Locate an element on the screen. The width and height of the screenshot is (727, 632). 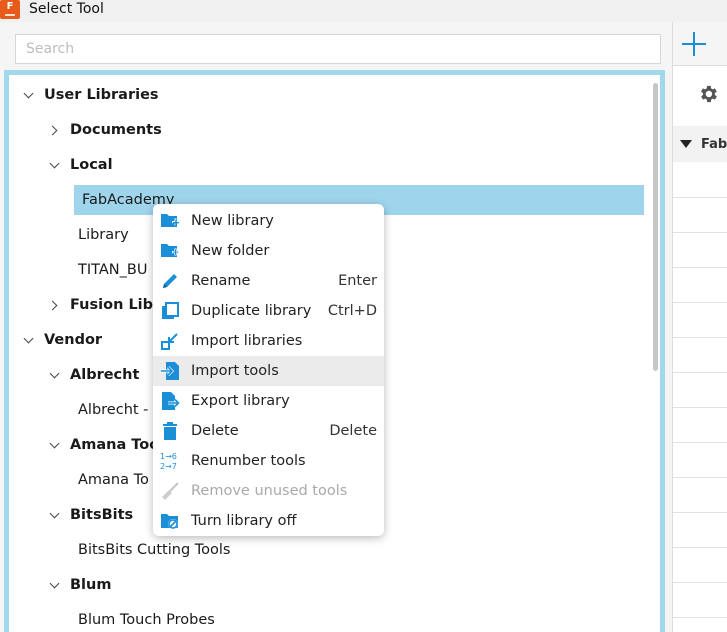
duplicate-icon is located at coordinates (170, 311).